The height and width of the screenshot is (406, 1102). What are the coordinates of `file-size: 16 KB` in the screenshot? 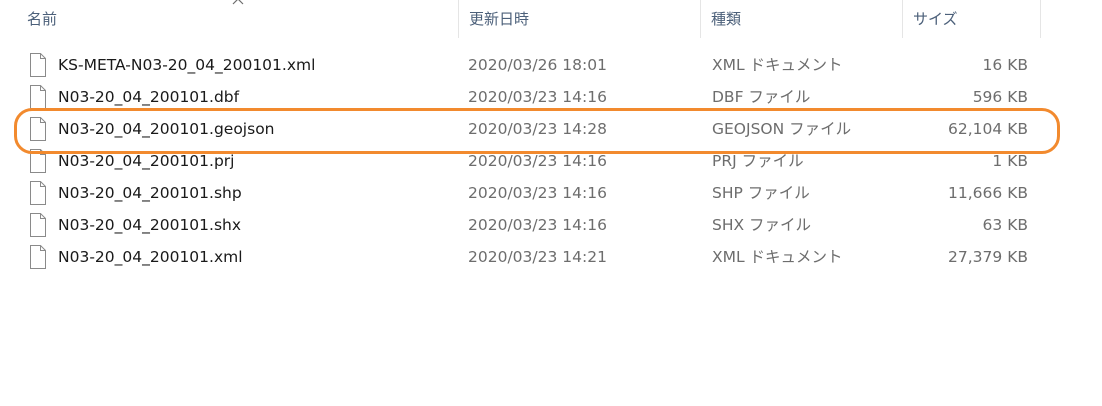 It's located at (1005, 65).